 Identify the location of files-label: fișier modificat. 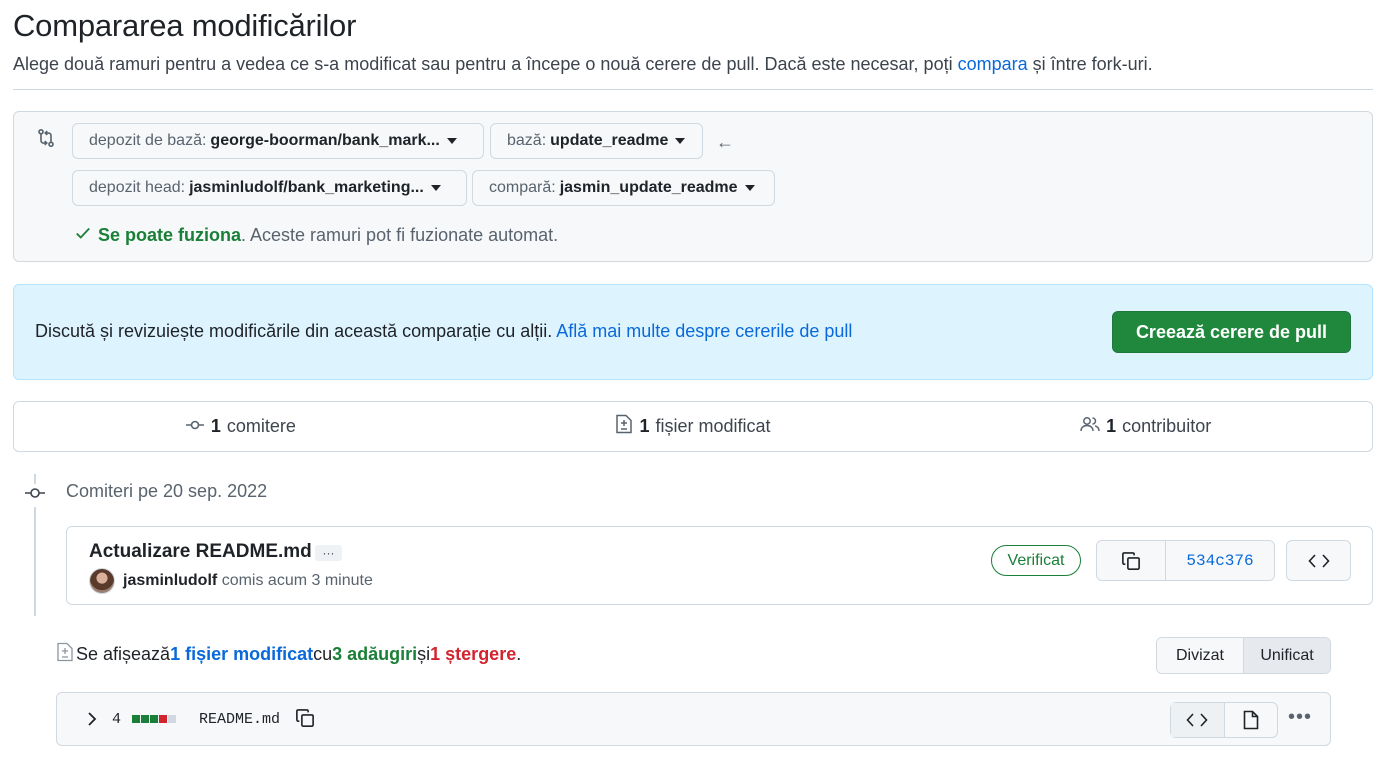
(713, 426).